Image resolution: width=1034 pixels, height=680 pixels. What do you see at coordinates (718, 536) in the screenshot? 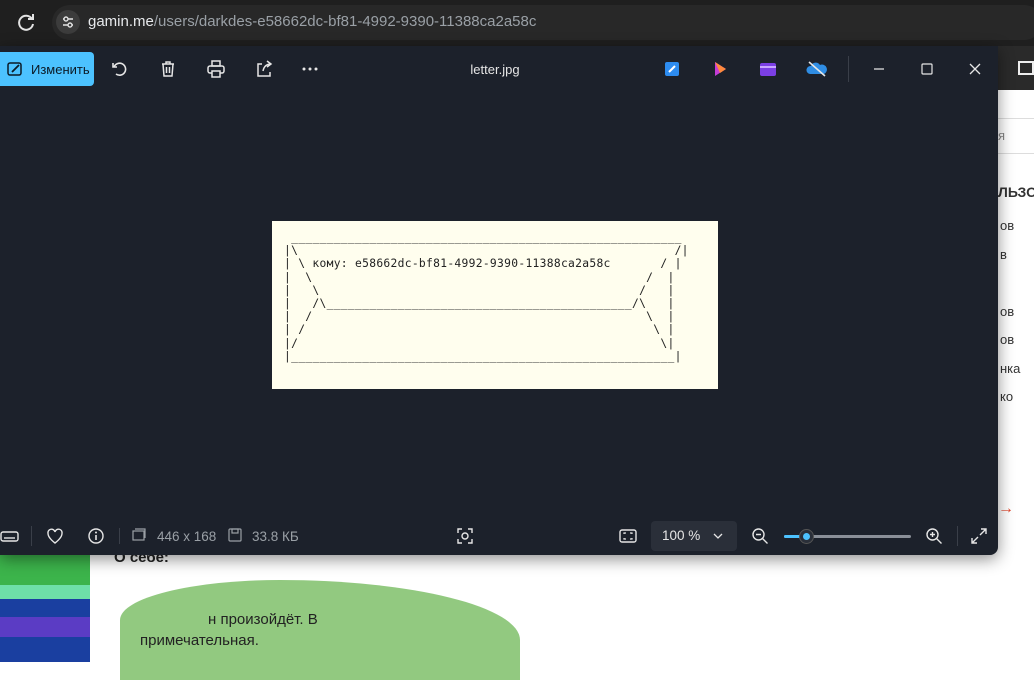
I see `chevron-down-icon` at bounding box center [718, 536].